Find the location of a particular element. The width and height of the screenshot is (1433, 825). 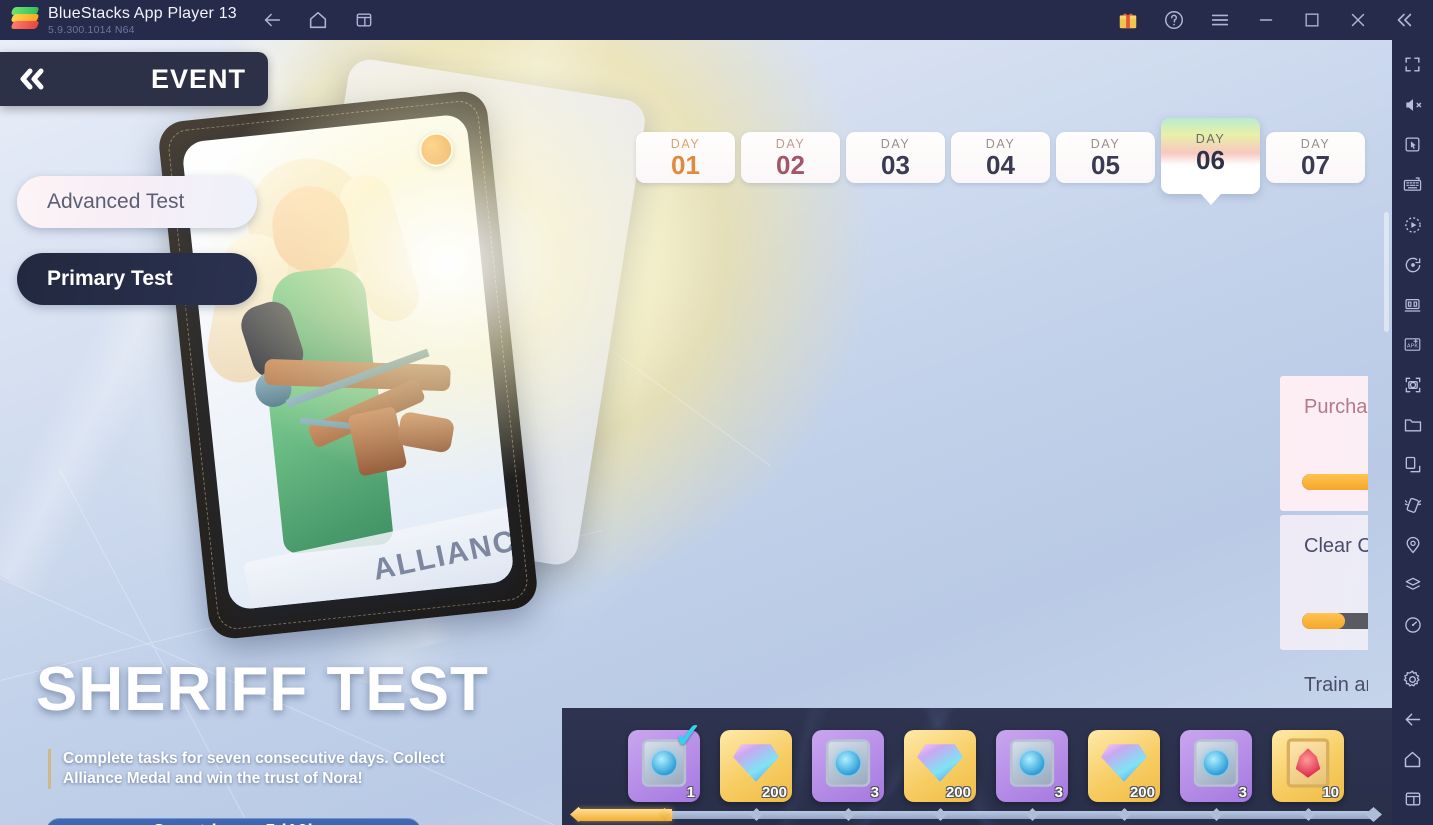

day-tab-01: DAY 01 is located at coordinates (685, 157).